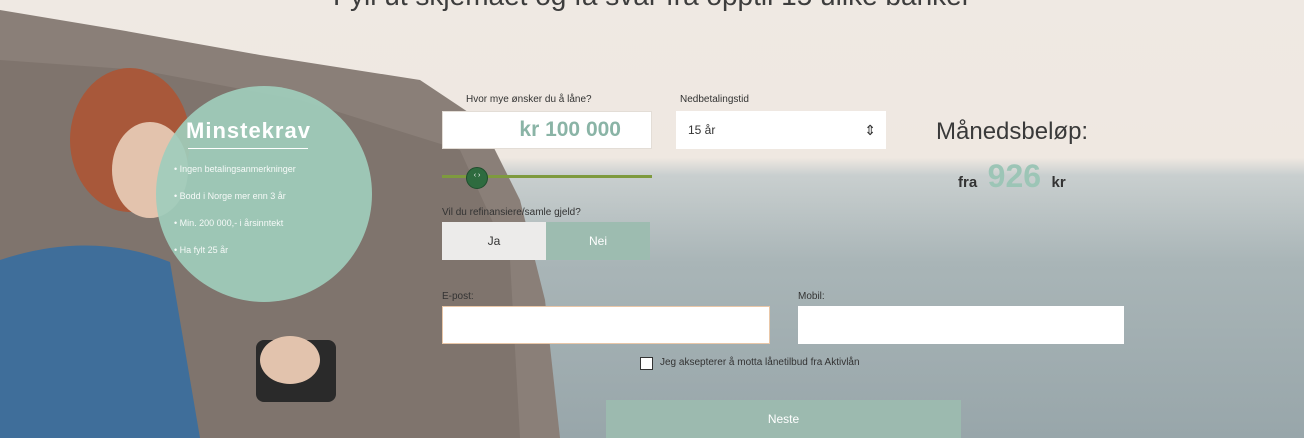  I want to click on loan-amount-label: Hvor mye ønsker du å låne?, so click(529, 99).